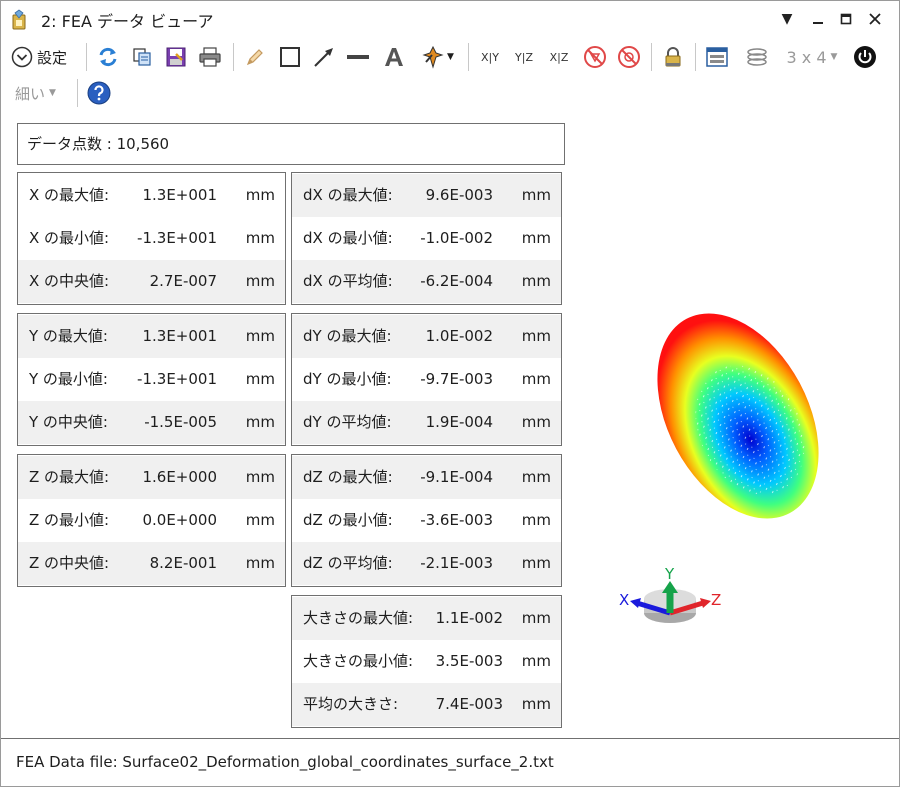 The height and width of the screenshot is (787, 900). I want to click on refresh-button, so click(108, 57).